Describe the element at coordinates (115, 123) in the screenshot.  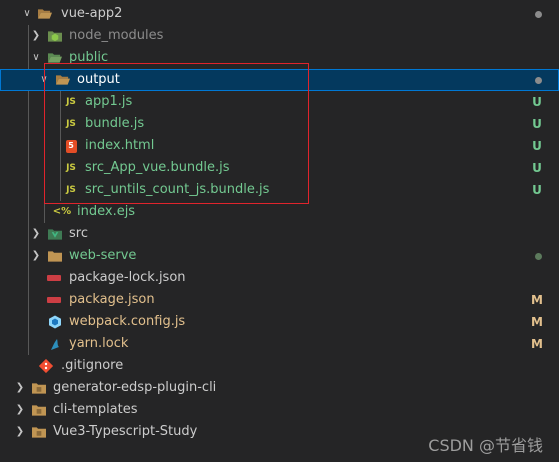
I see `tree-item-label: bundle.js` at that location.